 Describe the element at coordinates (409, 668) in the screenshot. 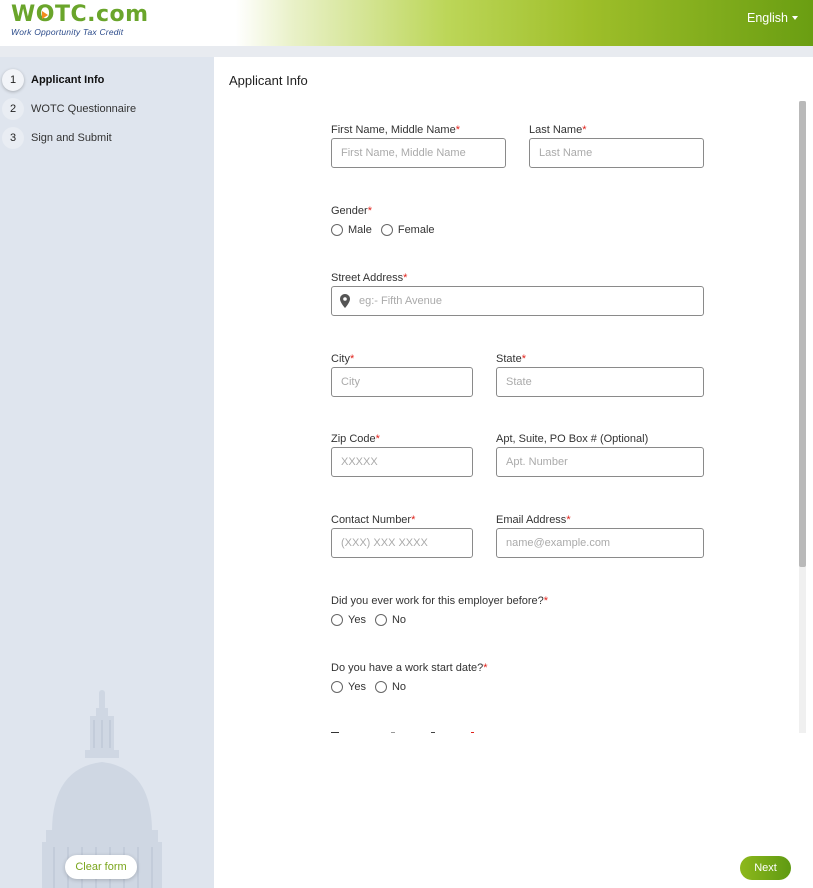

I see `start-date-label: Do you have a work start date?*` at that location.